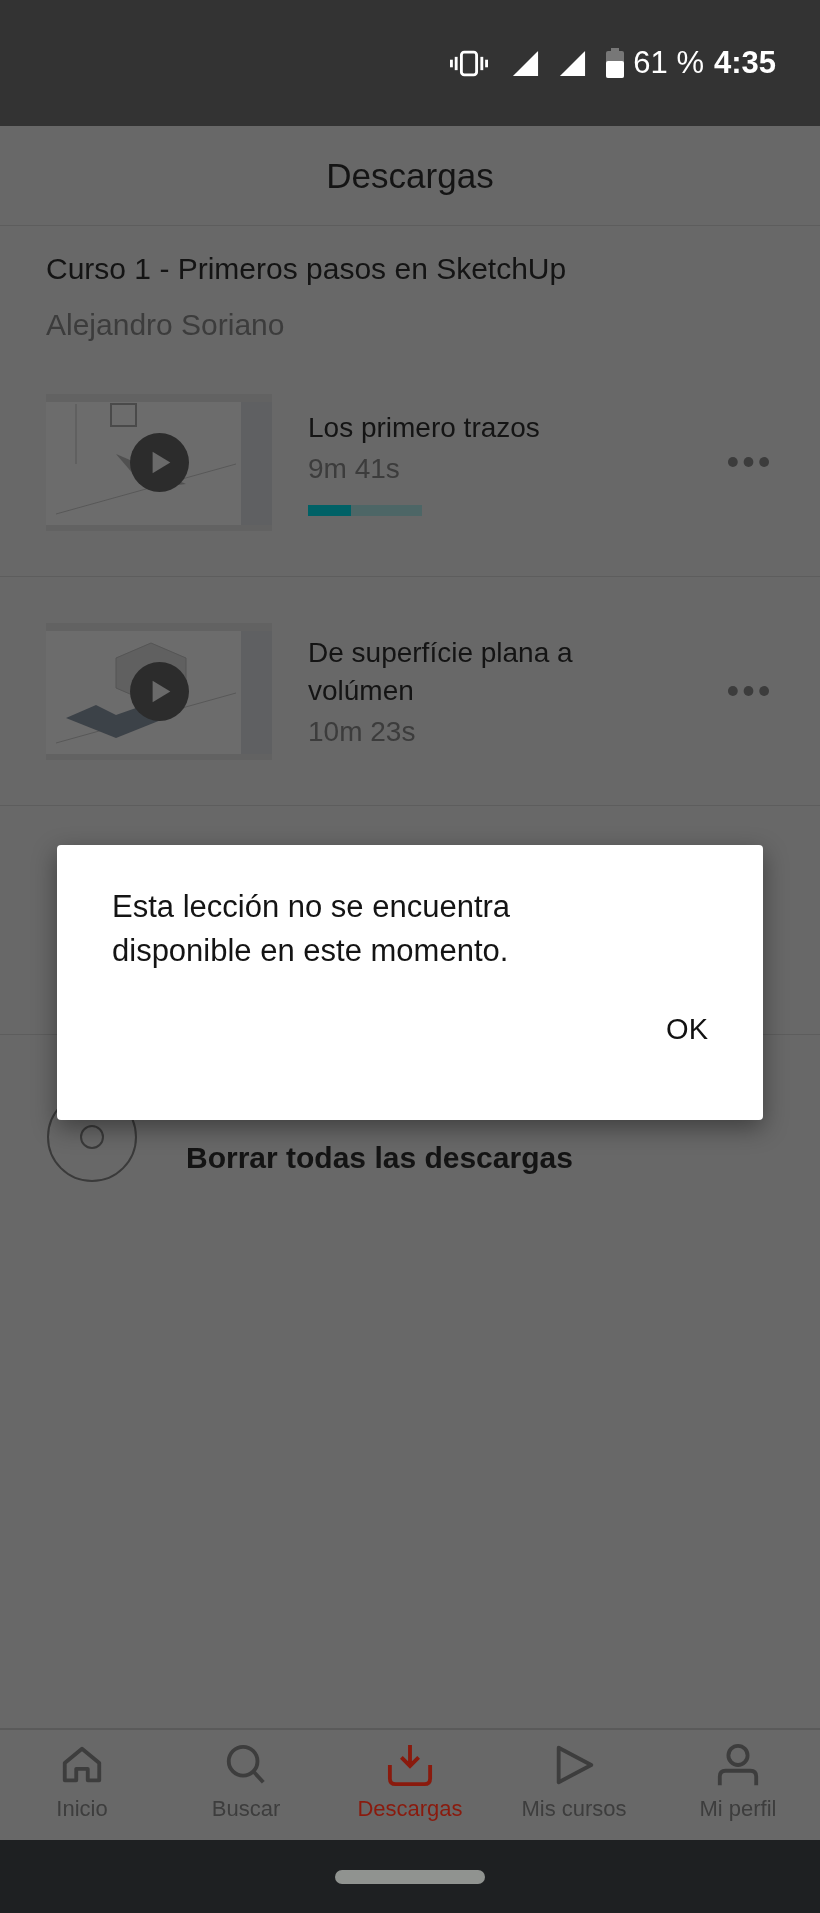 This screenshot has width=820, height=1913. Describe the element at coordinates (738, 1765) in the screenshot. I see `person-icon` at that location.